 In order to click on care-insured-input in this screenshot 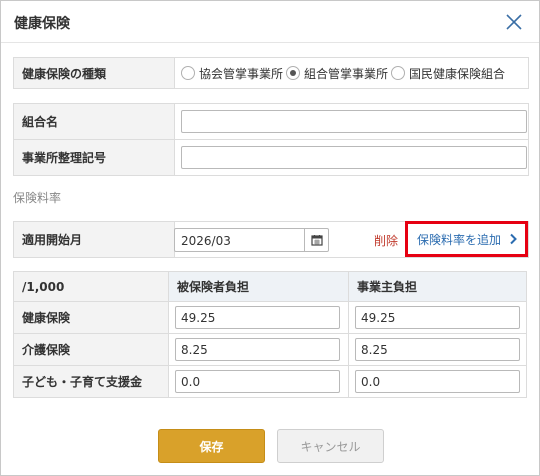, I will do `click(257, 349)`.